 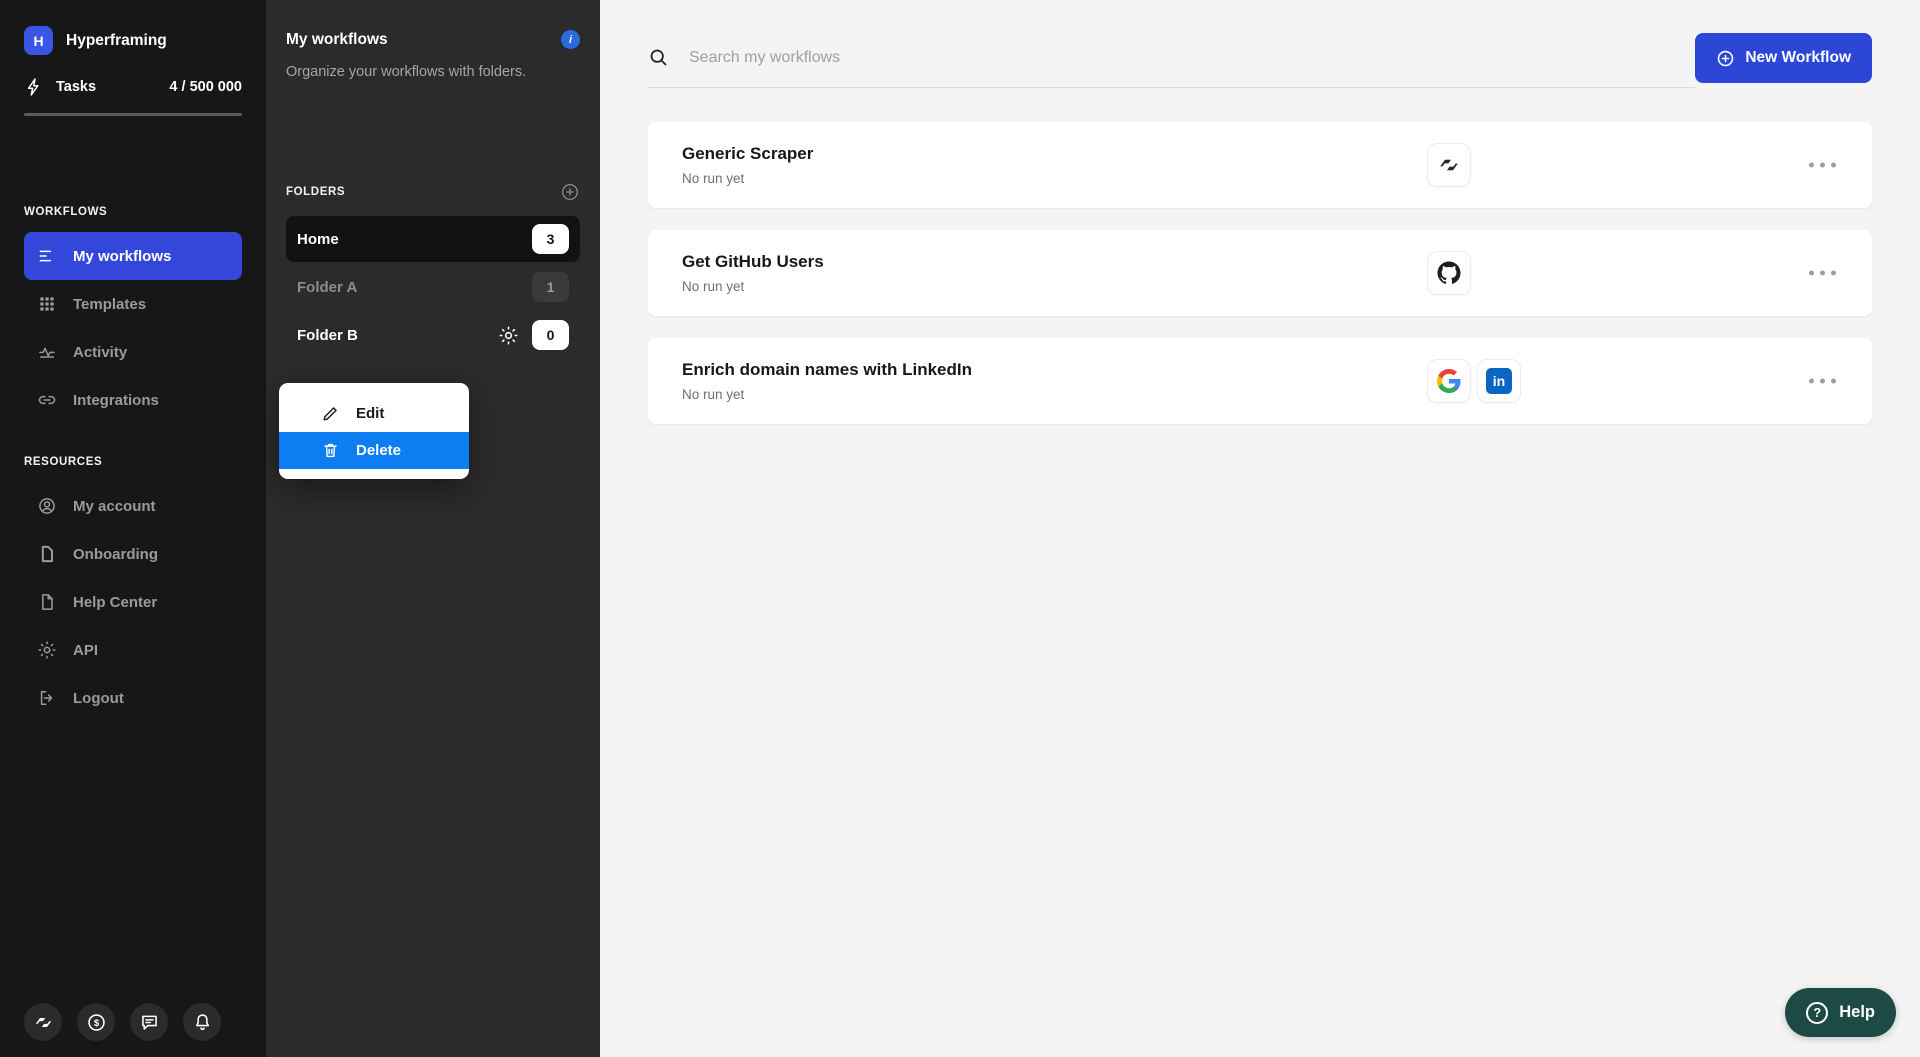 What do you see at coordinates (76, 87) in the screenshot?
I see `tasks-label: Tasks` at bounding box center [76, 87].